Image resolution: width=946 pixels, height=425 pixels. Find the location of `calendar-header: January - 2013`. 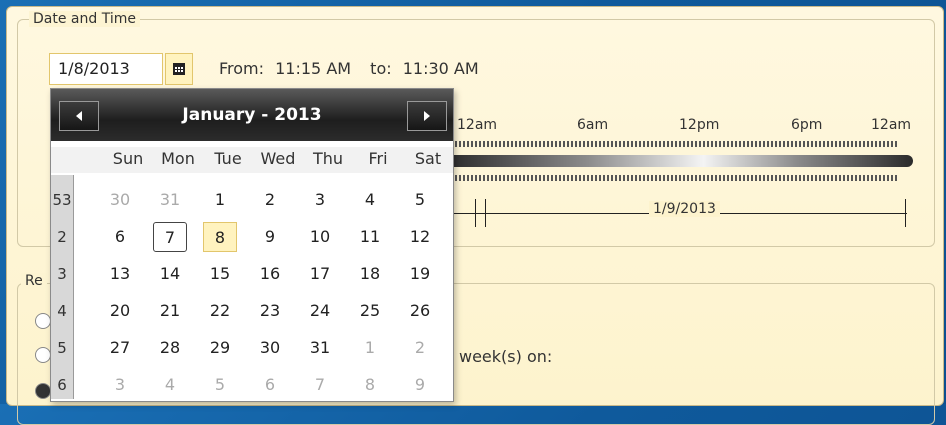

calendar-header: January - 2013 is located at coordinates (252, 115).